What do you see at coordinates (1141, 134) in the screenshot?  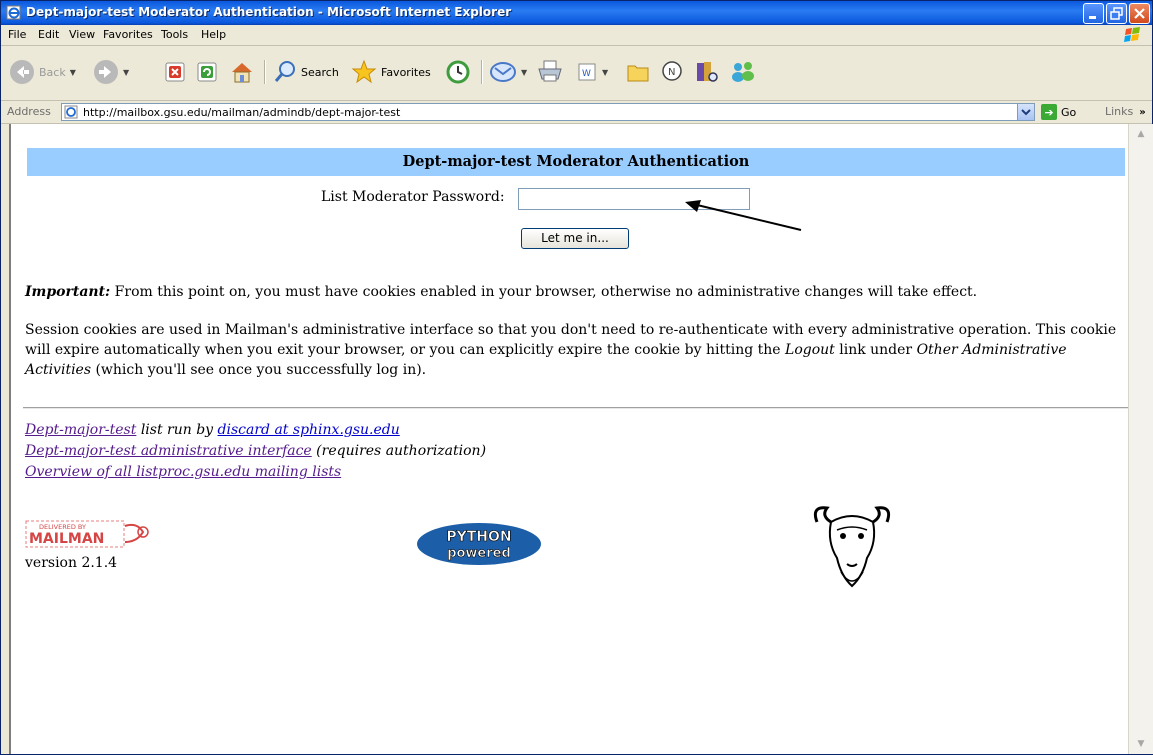 I see `scroll-up-icon: ▲` at bounding box center [1141, 134].